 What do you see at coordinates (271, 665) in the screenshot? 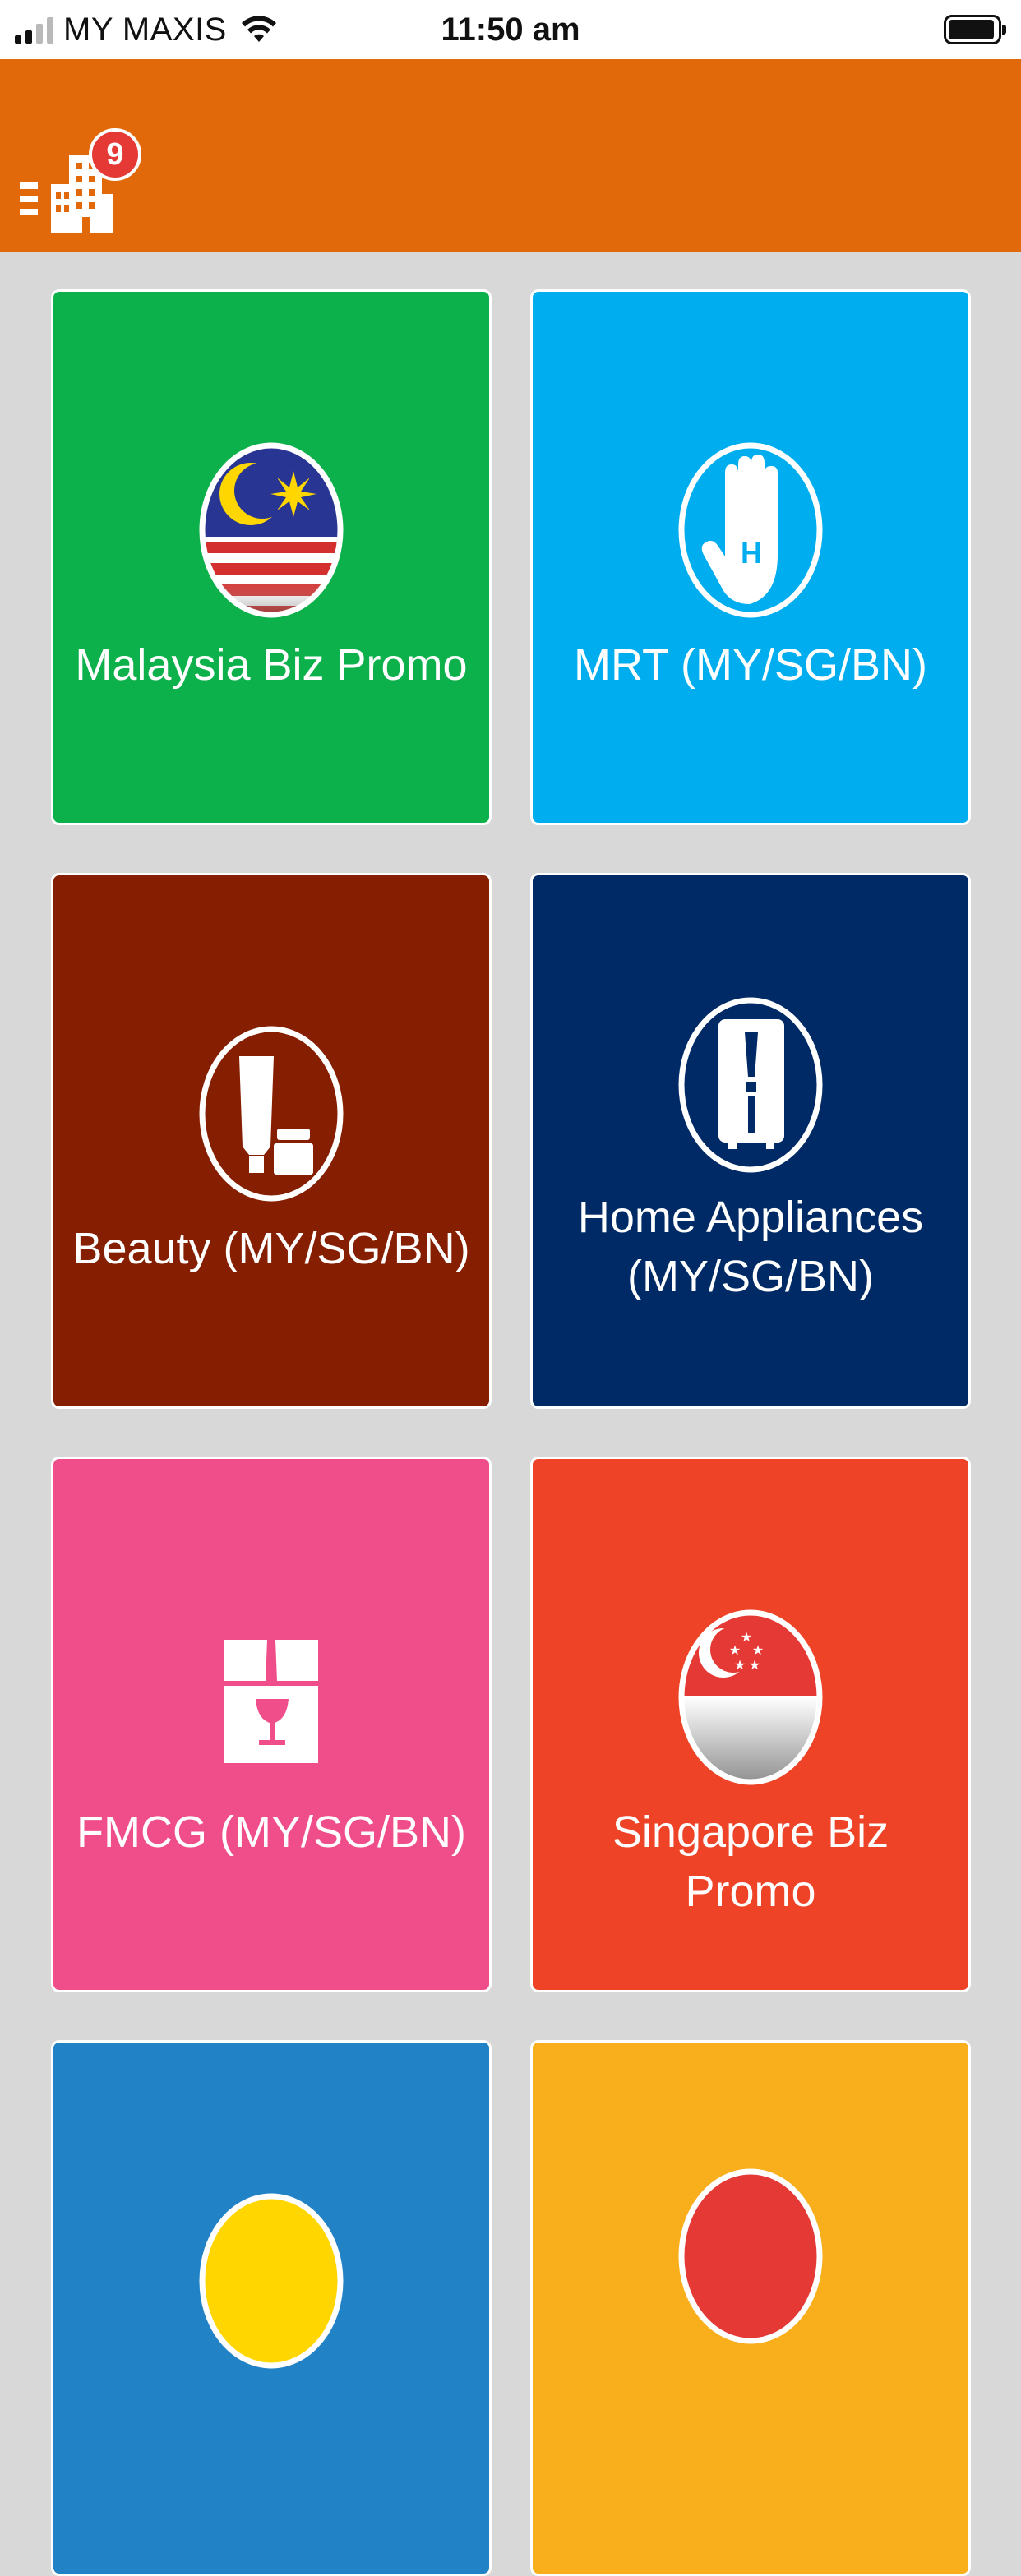
I see `tile-label: Malaysia Biz Promo` at bounding box center [271, 665].